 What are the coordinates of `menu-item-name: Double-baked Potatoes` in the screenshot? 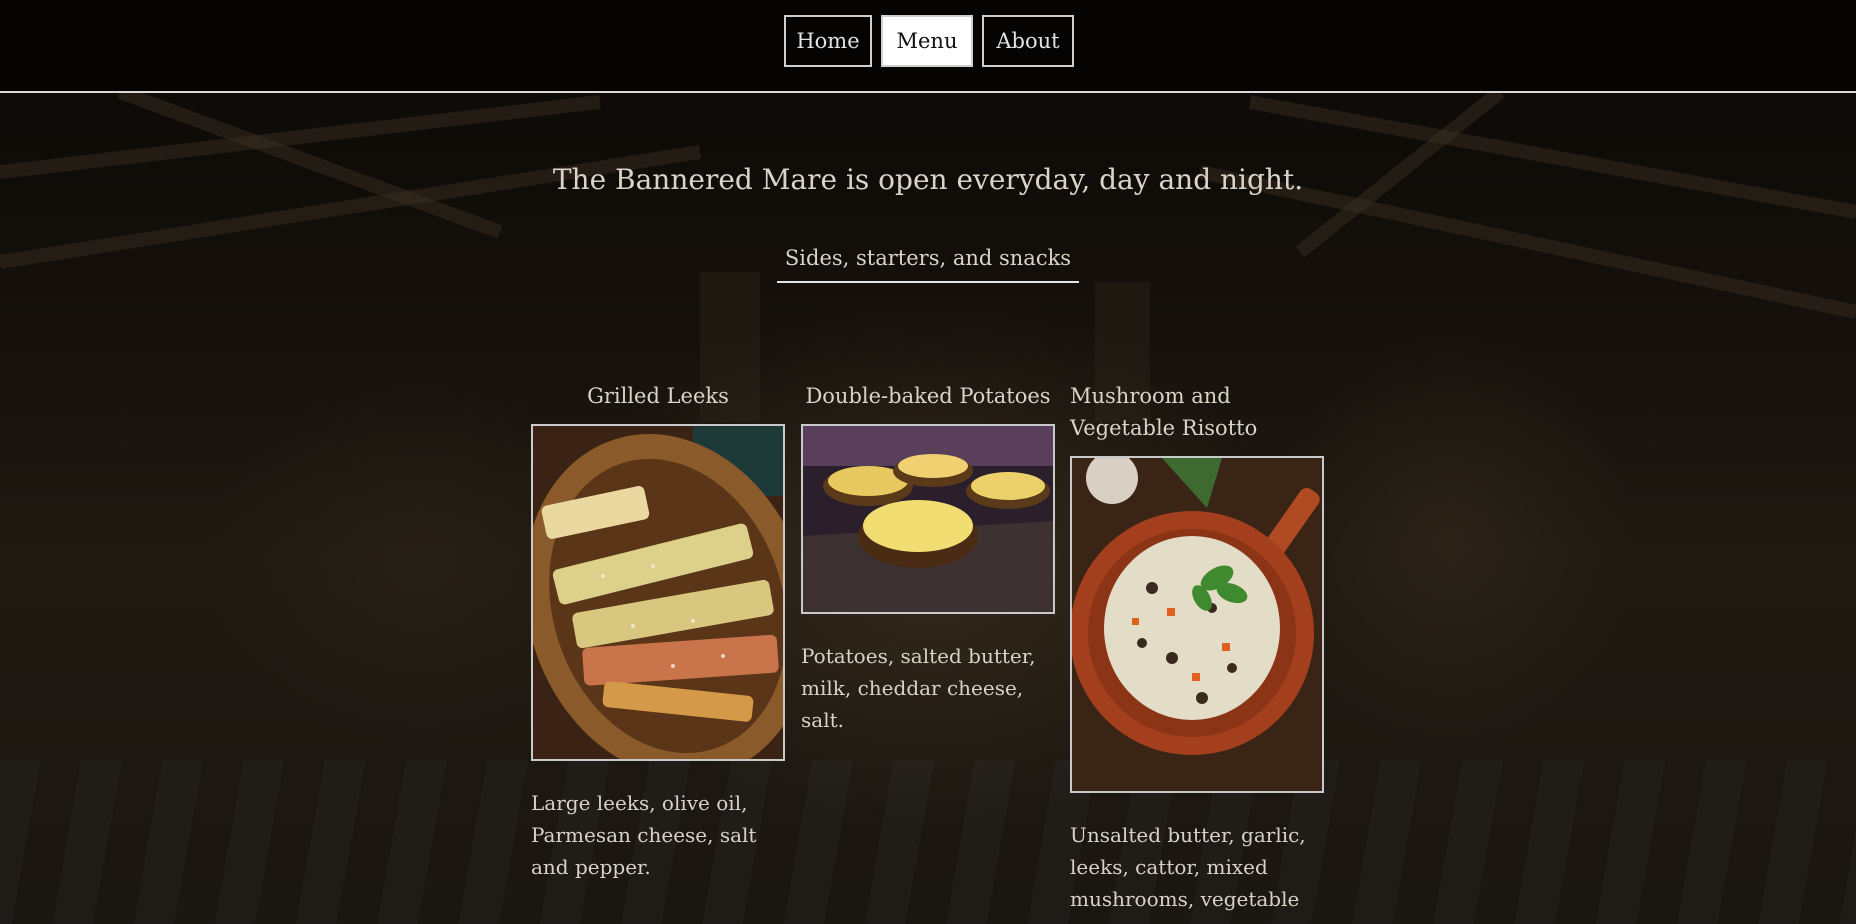 It's located at (928, 396).